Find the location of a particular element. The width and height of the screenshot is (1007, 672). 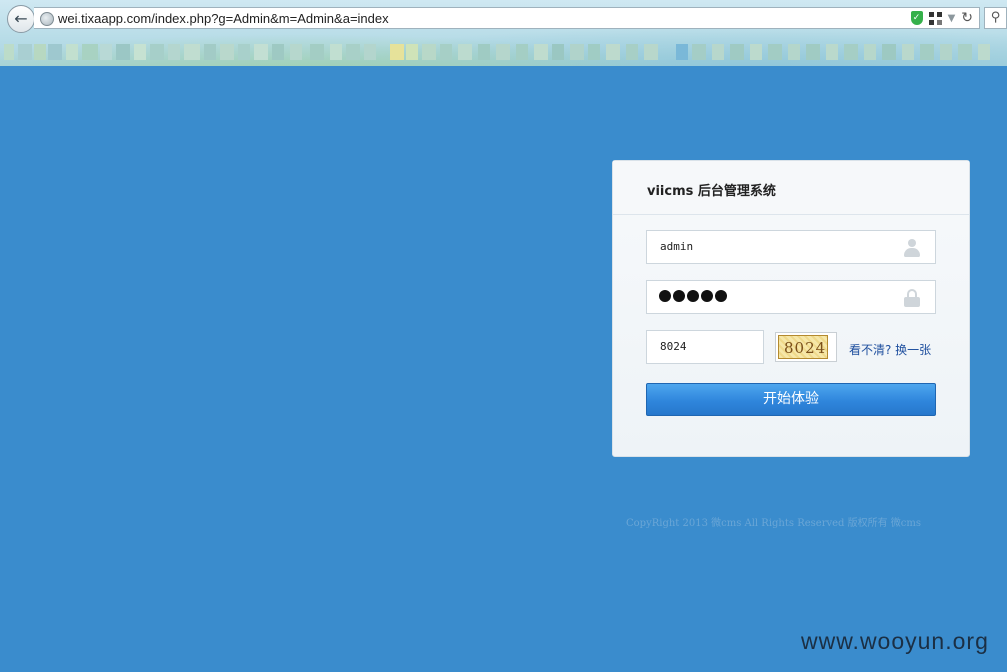

username-value: admin is located at coordinates (677, 246).